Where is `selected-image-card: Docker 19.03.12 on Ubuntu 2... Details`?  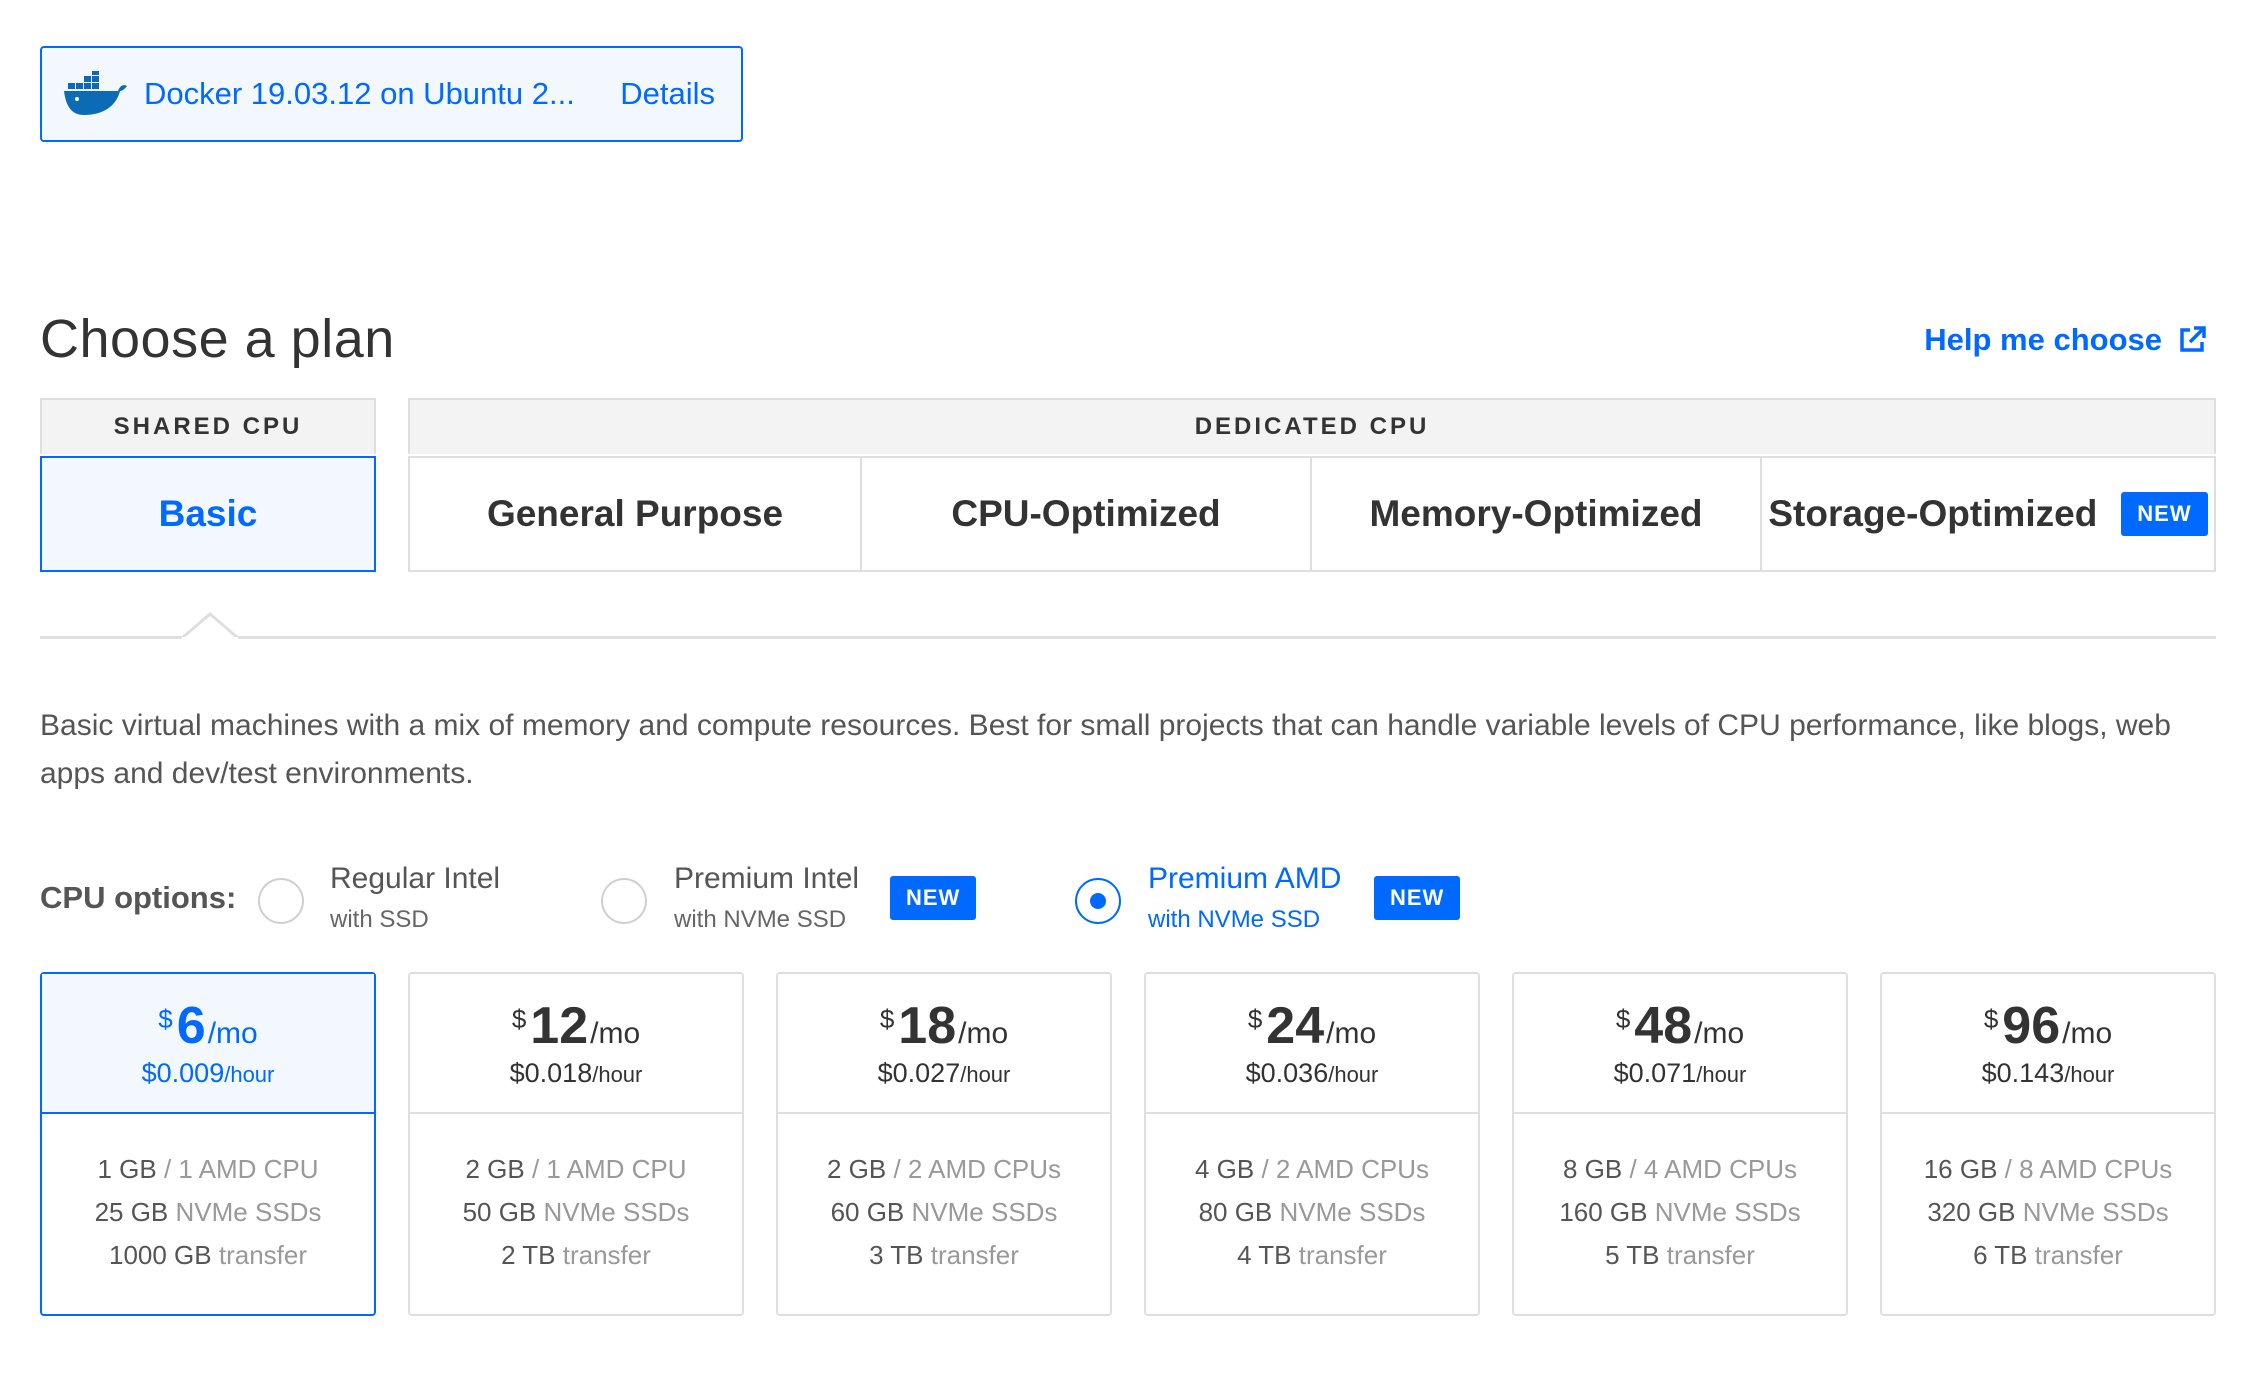
selected-image-card: Docker 19.03.12 on Ubuntu 2... Details is located at coordinates (391, 94).